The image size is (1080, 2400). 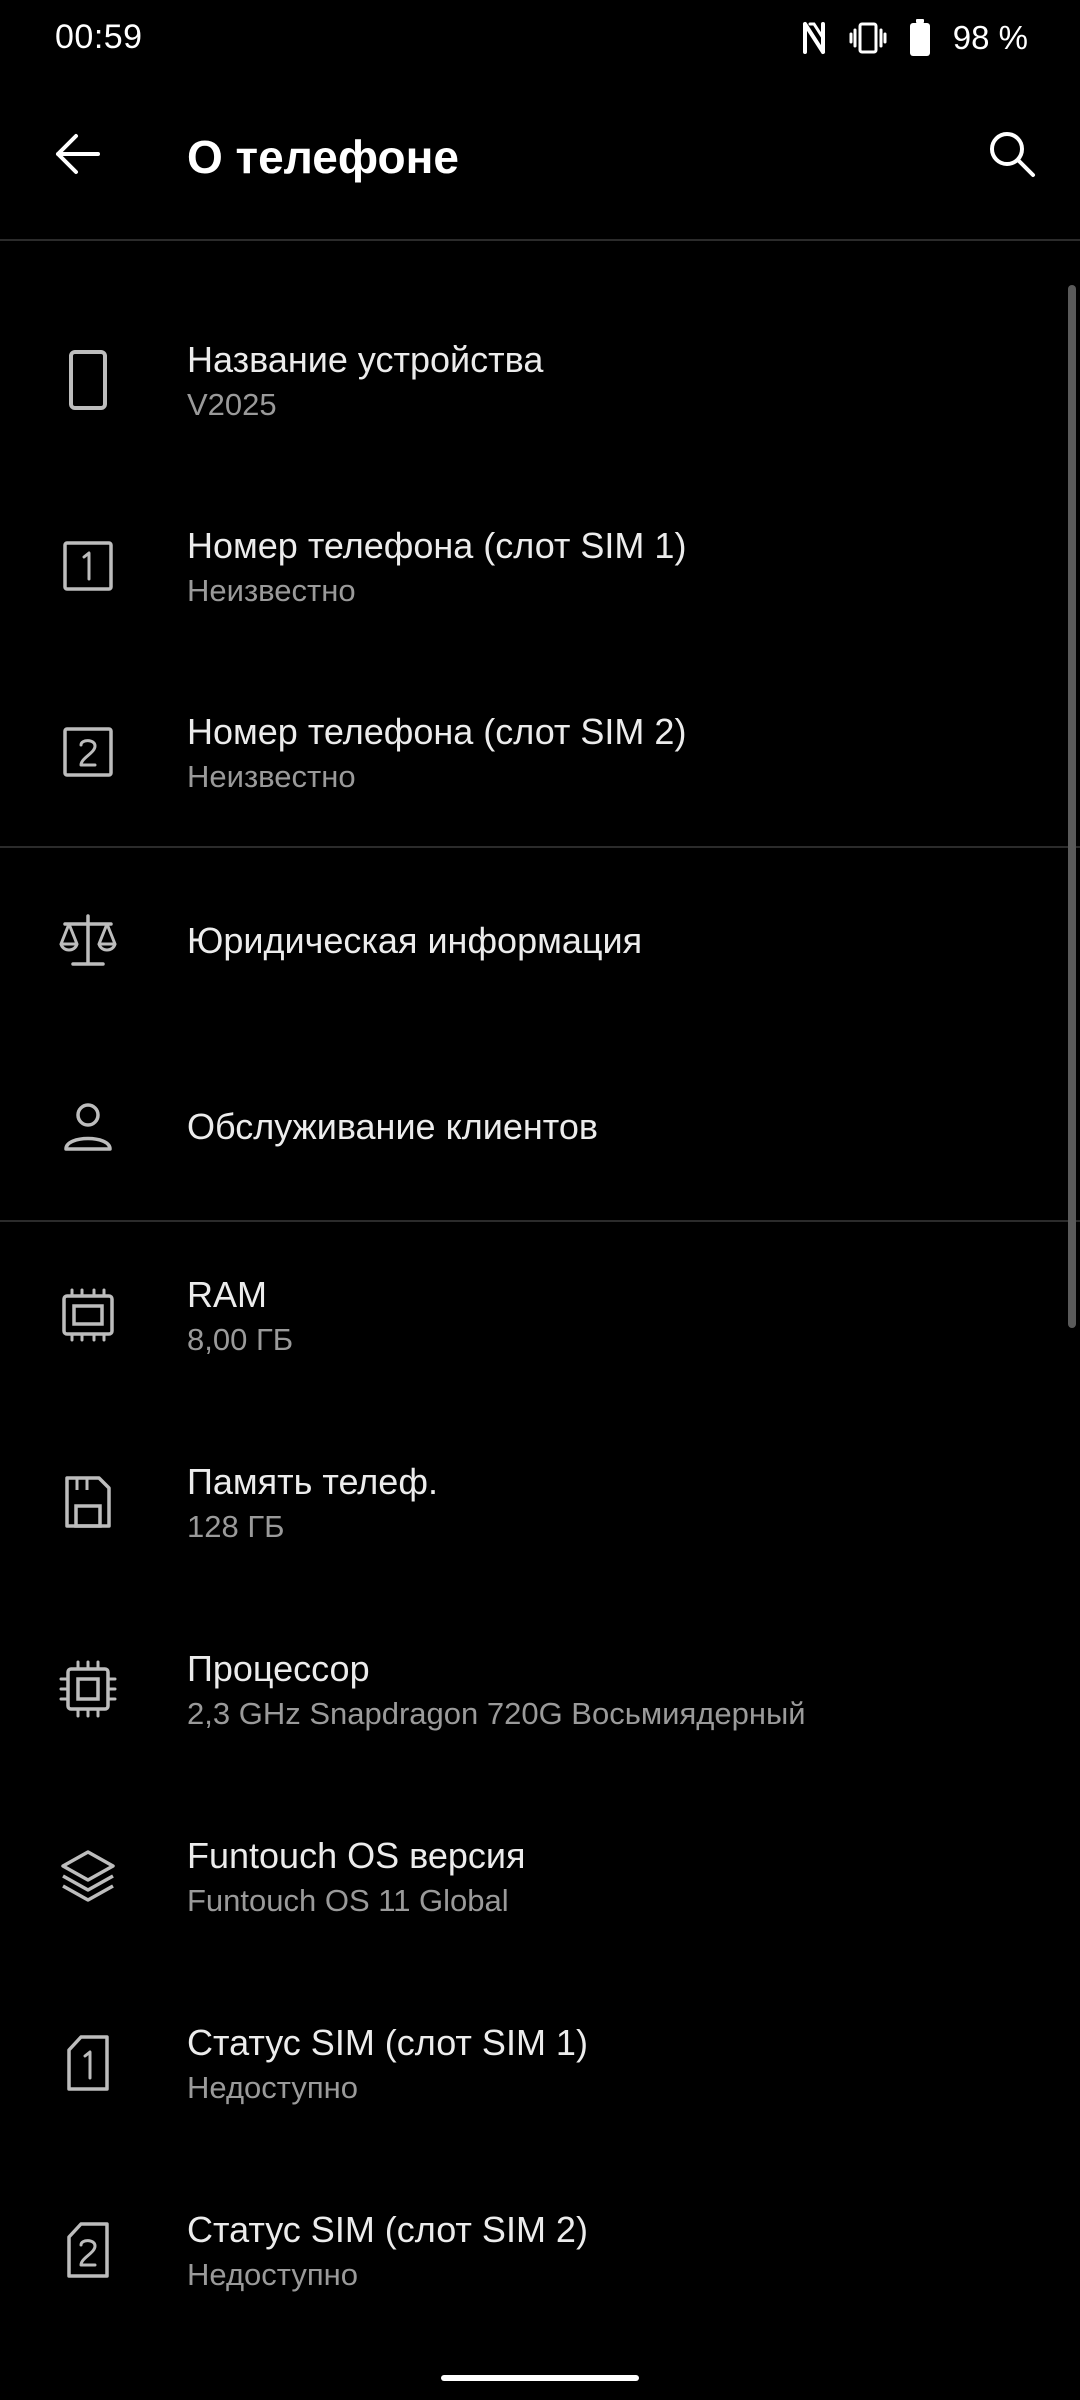 What do you see at coordinates (531, 1315) in the screenshot?
I see `list-item-ram: RAM 8,00 ГБ` at bounding box center [531, 1315].